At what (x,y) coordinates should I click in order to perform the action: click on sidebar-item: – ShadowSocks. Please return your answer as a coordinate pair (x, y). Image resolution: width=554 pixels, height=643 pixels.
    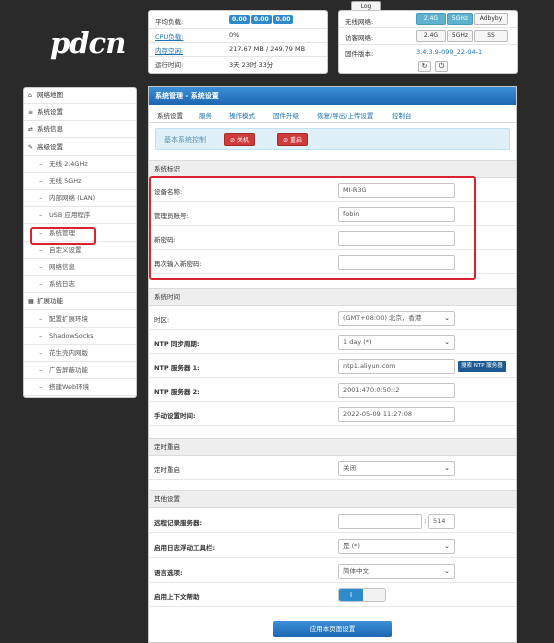
    Looking at the image, I should click on (80, 337).